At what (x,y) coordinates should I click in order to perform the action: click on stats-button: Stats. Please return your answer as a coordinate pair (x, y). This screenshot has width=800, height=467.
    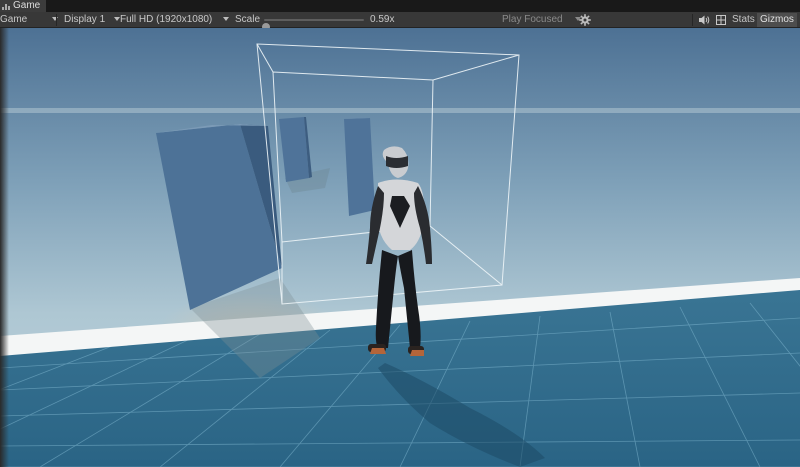
    Looking at the image, I should click on (743, 20).